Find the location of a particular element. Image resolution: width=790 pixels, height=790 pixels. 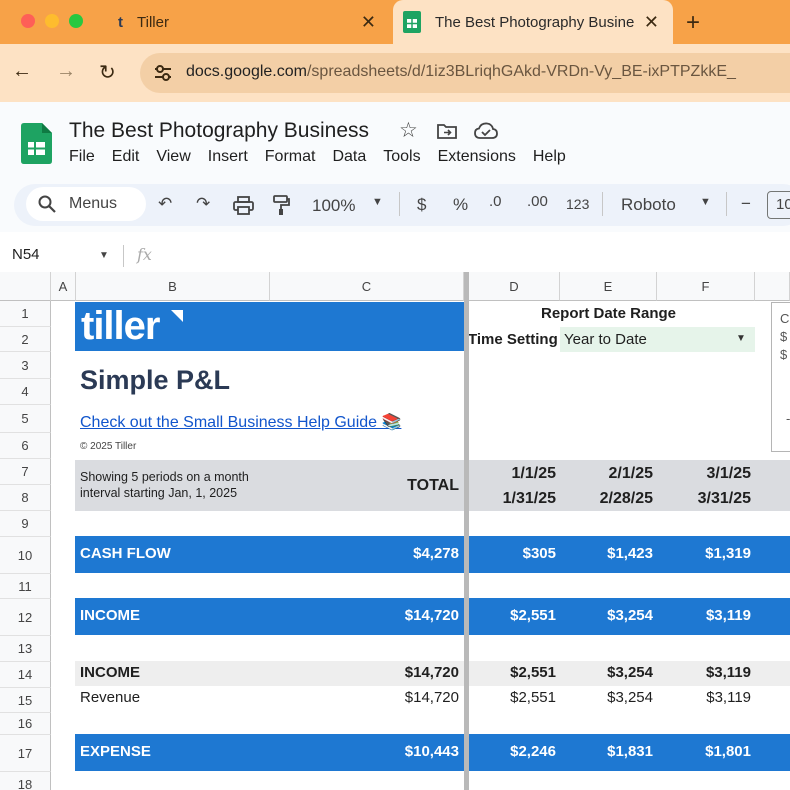

menu-tools: Tools is located at coordinates (401, 157).